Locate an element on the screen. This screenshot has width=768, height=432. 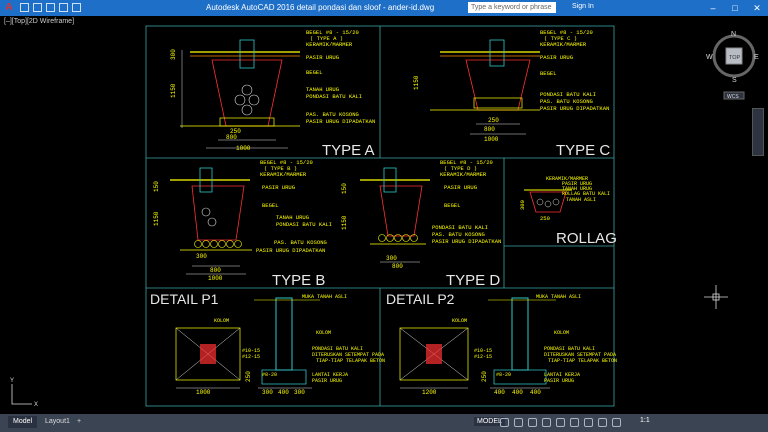
type-a-dim-6: 1150 is located at coordinates (173, 90).